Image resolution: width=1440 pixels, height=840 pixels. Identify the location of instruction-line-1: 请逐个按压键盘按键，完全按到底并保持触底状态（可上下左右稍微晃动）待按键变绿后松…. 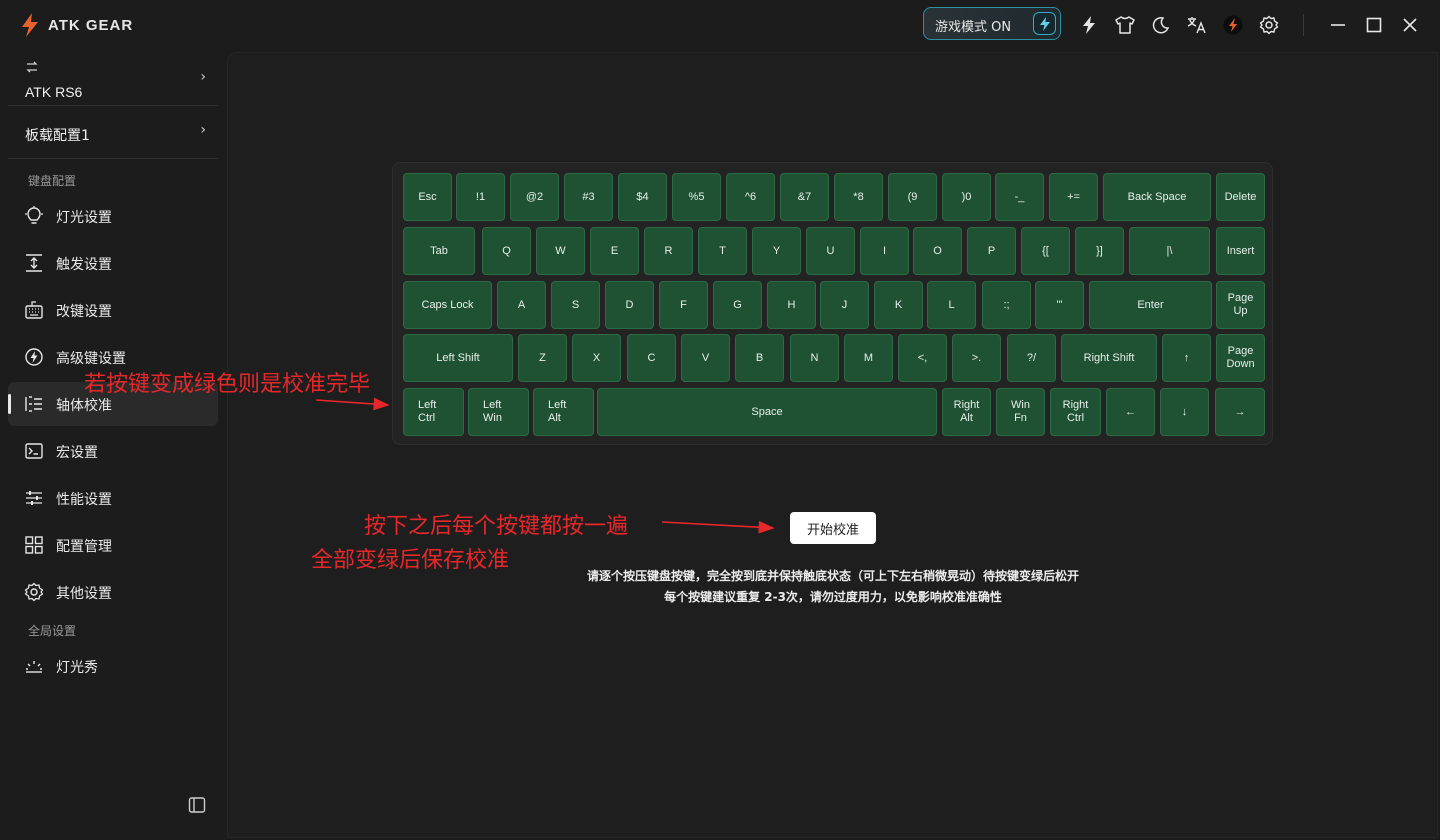
(832, 576).